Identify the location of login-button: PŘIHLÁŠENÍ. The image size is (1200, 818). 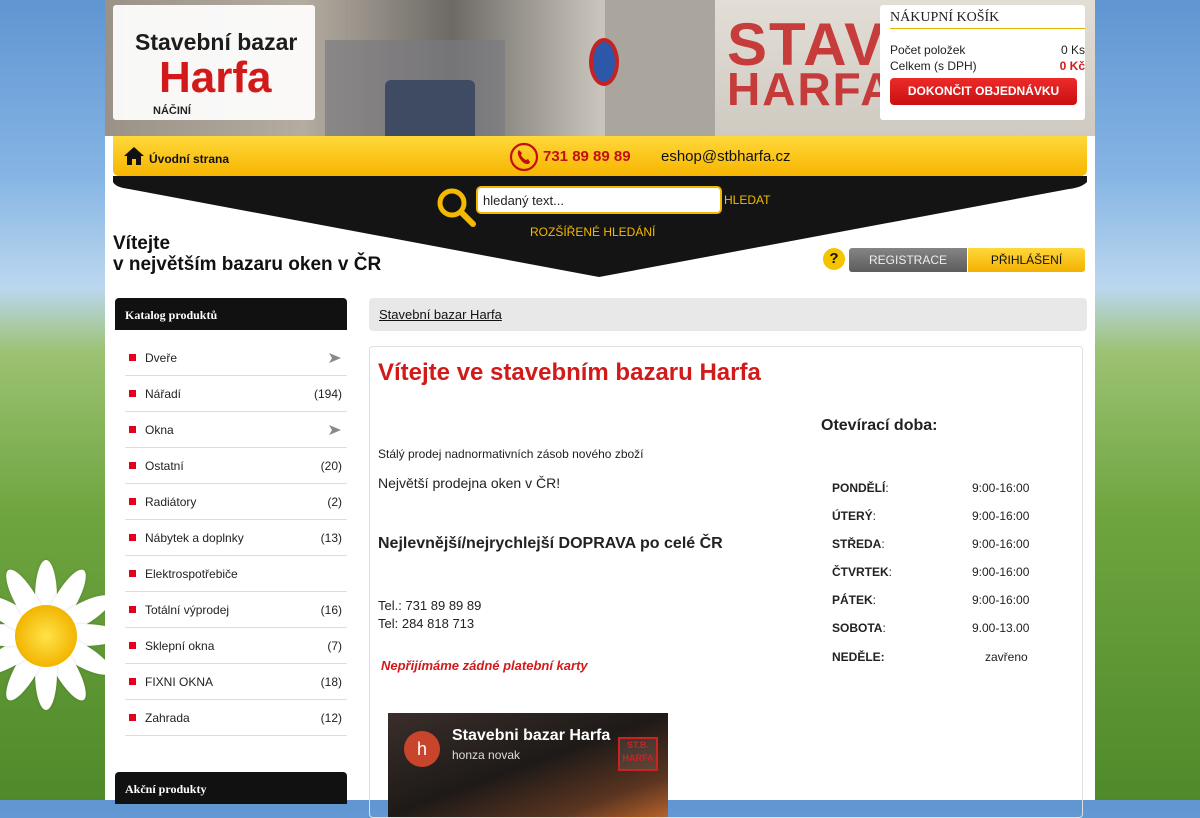
(1026, 260).